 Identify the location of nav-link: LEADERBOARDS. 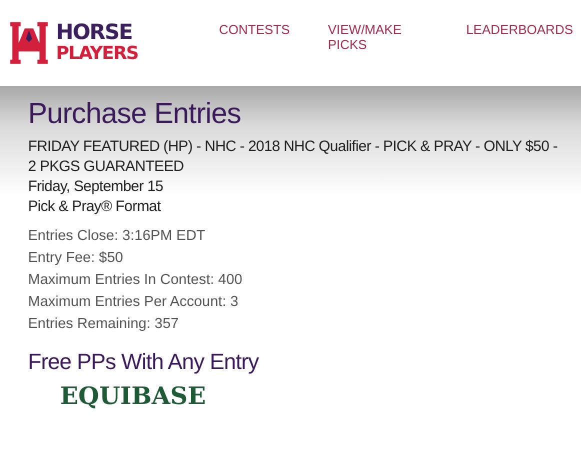
(519, 37).